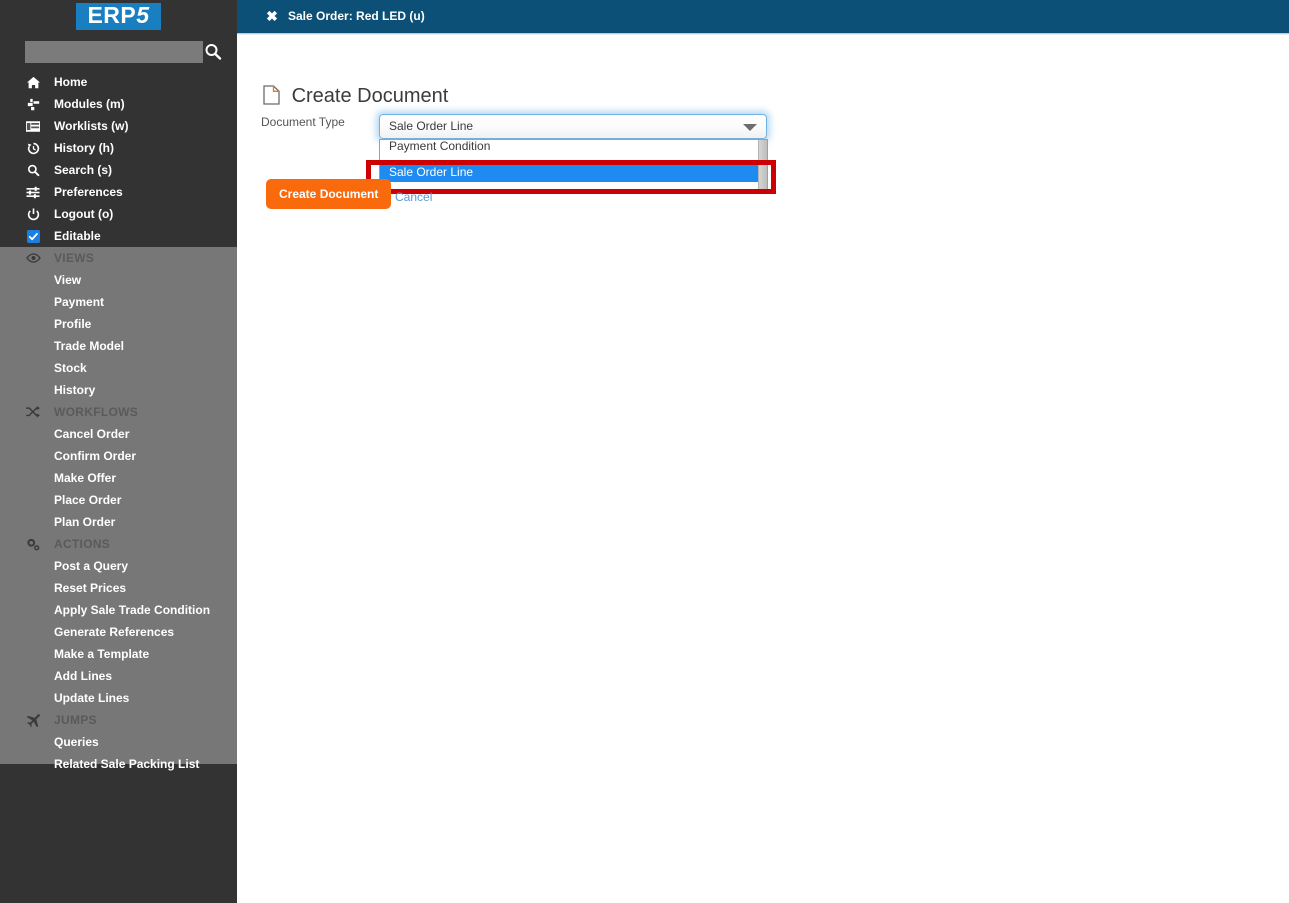 The height and width of the screenshot is (903, 1289). I want to click on modules-icon, so click(33, 104).